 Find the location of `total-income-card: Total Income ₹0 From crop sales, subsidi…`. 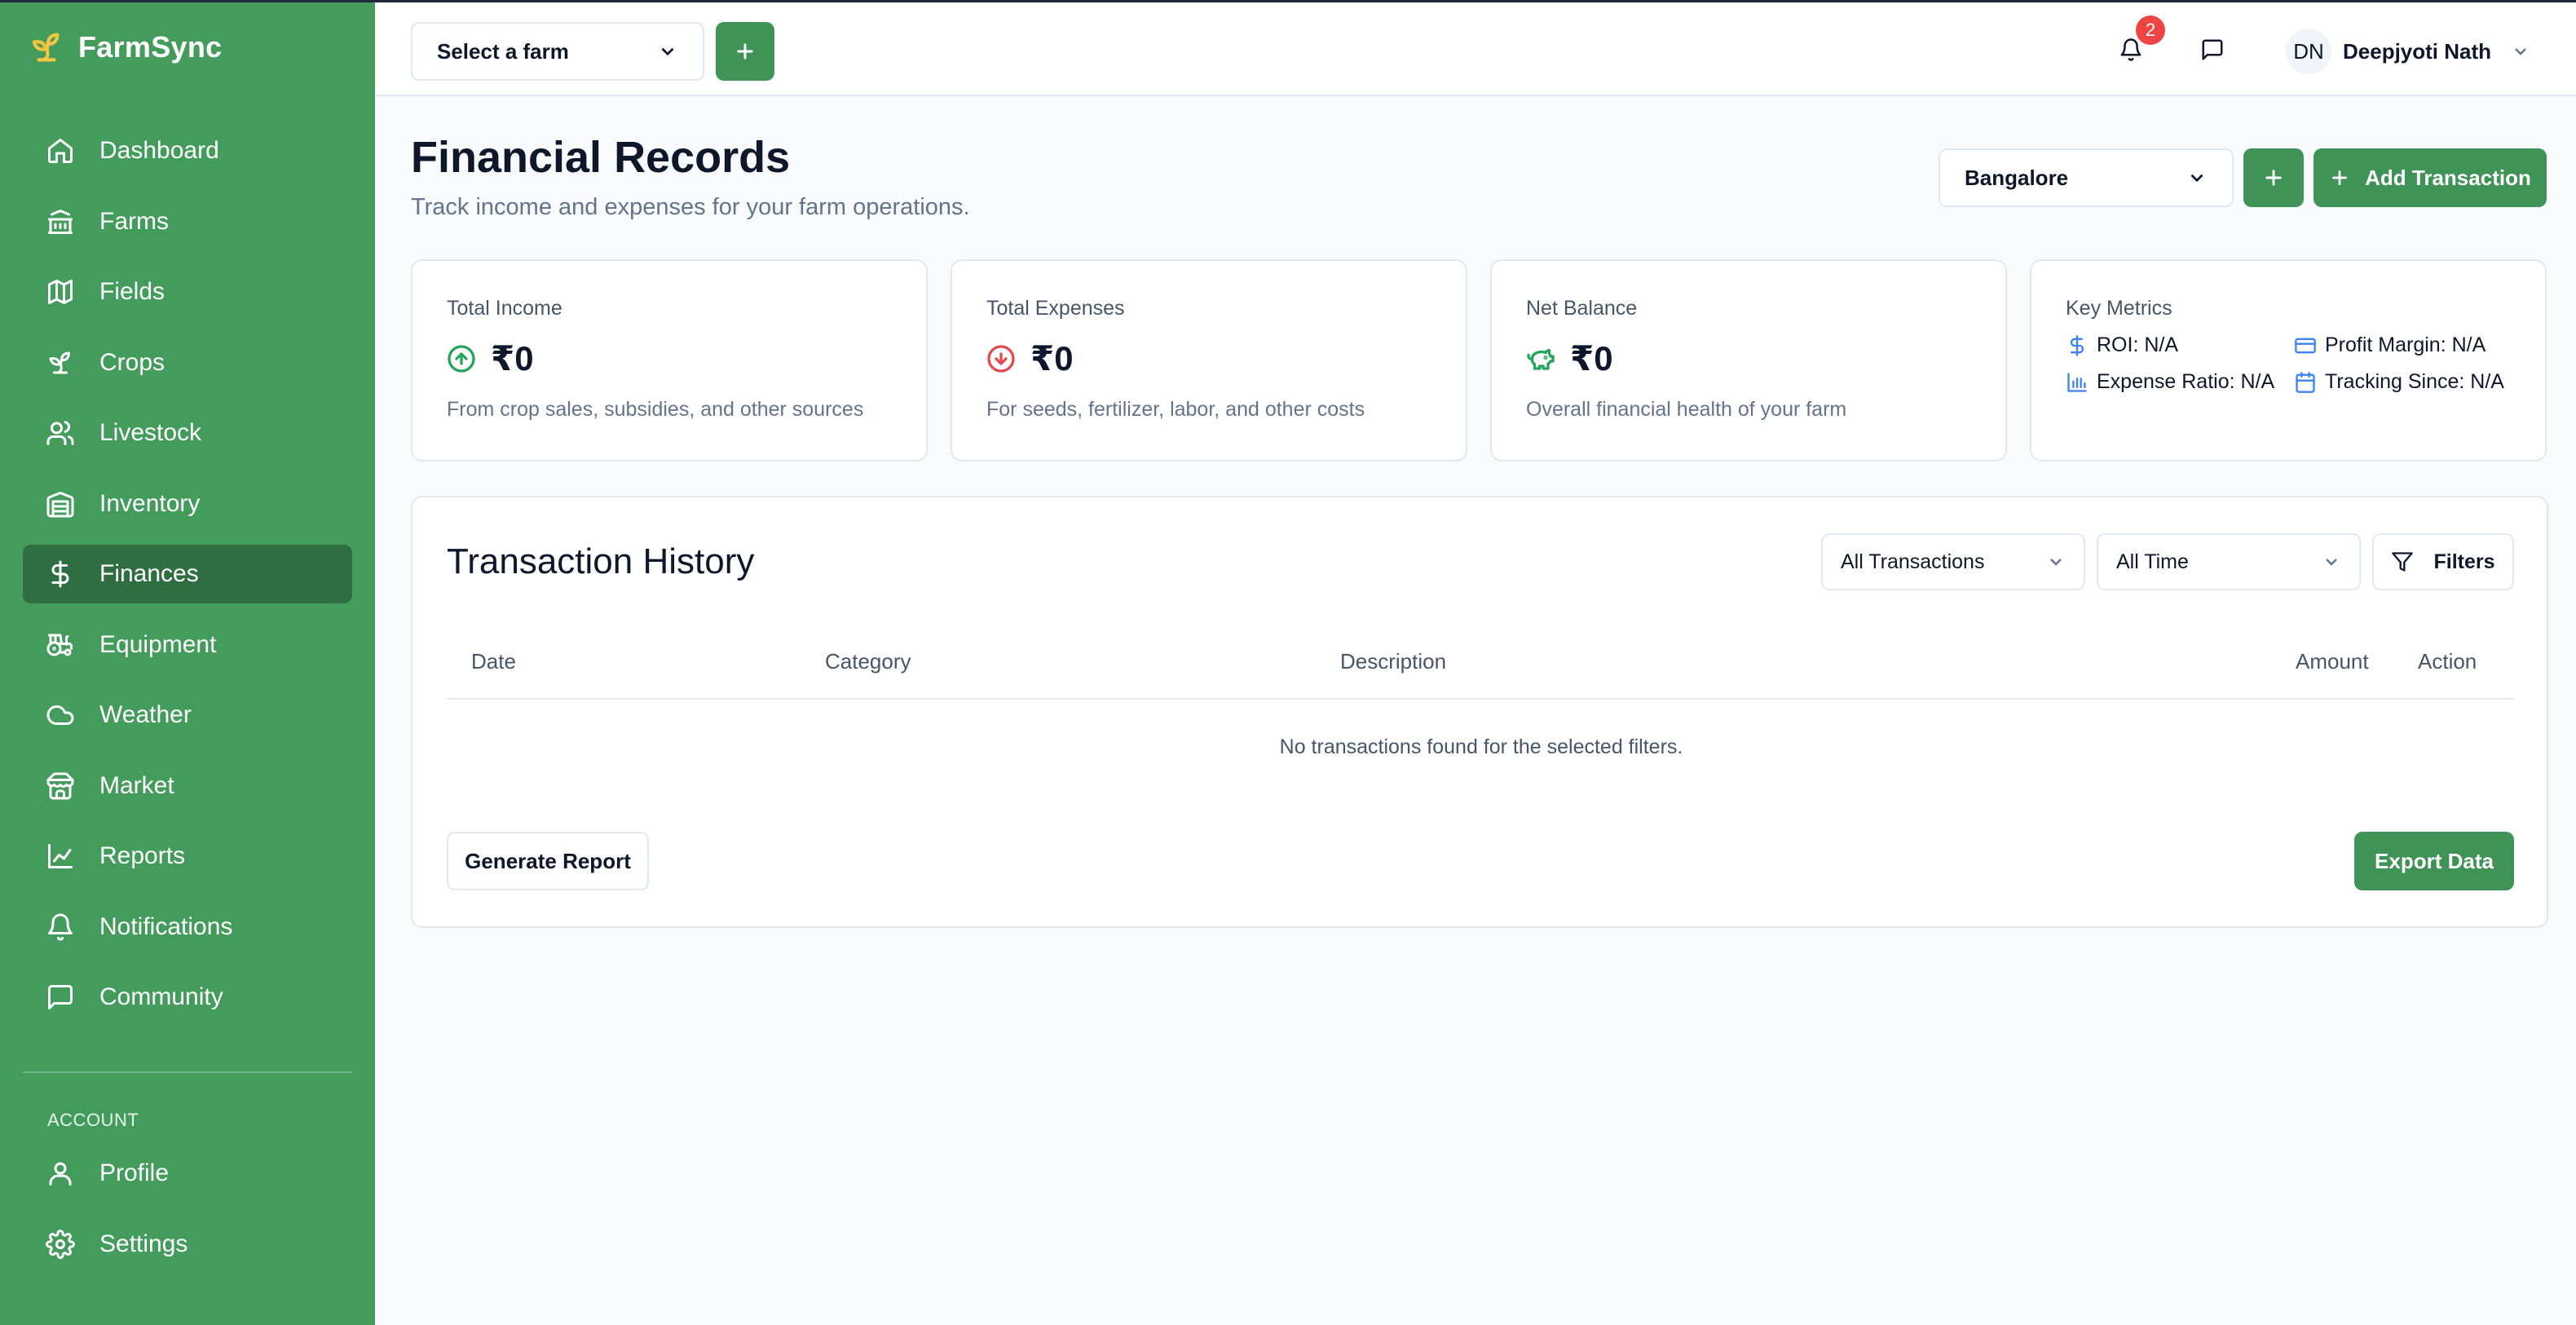

total-income-card: Total Income ₹0 From crop sales, subsidi… is located at coordinates (669, 360).